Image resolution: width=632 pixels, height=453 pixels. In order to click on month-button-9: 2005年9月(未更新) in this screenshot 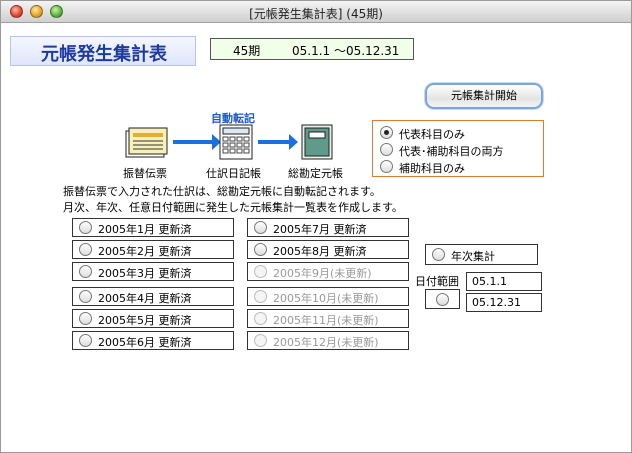, I will do `click(328, 271)`.